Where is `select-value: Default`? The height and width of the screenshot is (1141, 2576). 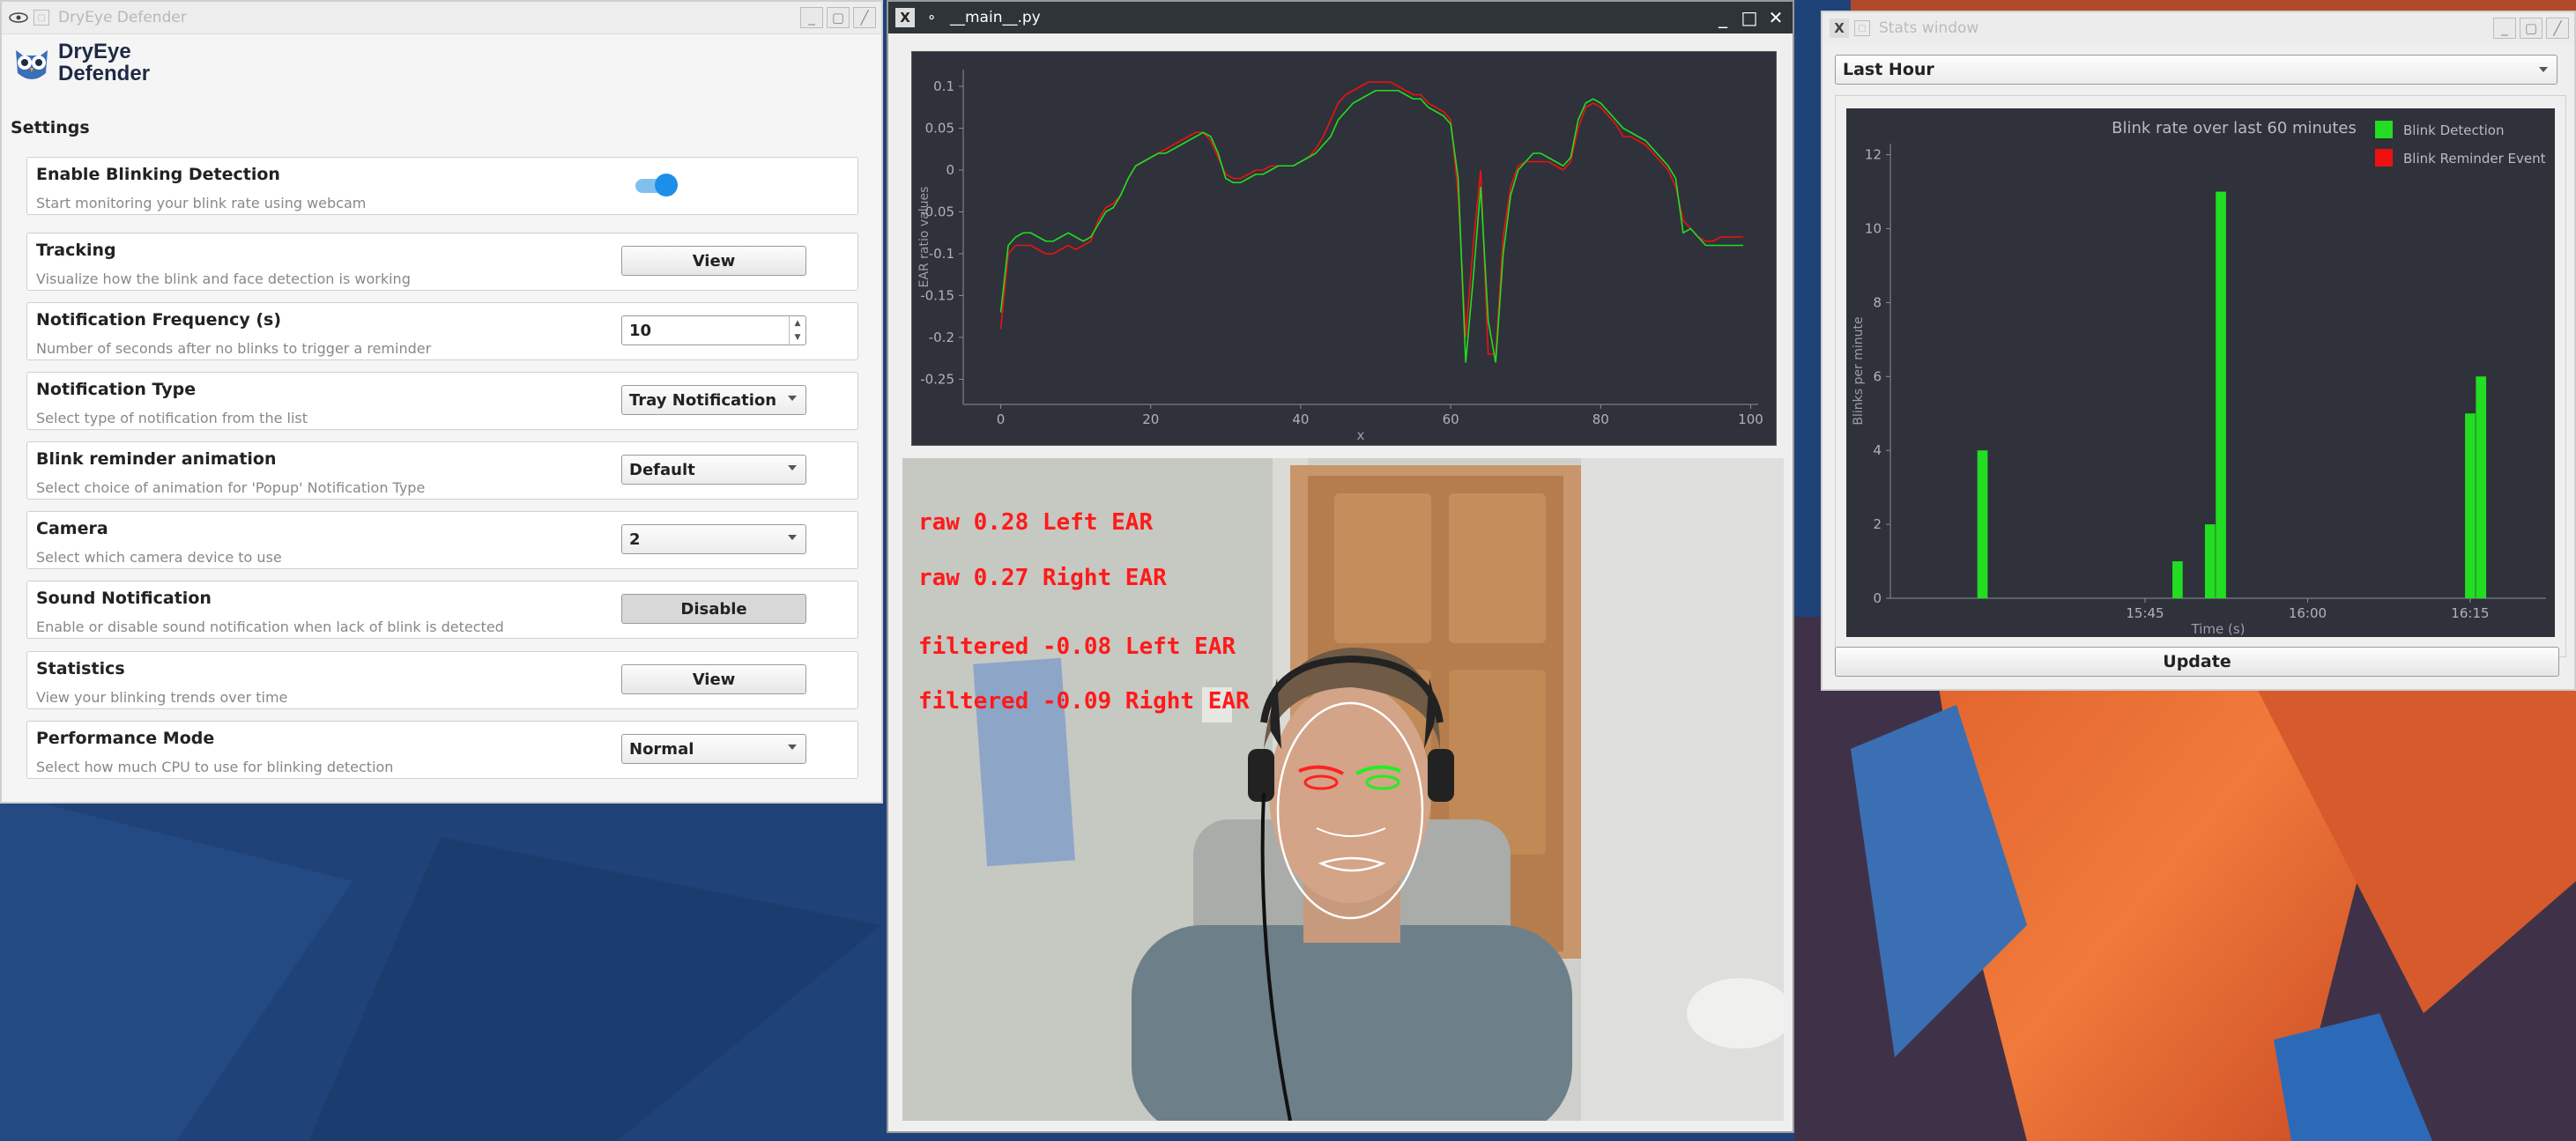 select-value: Default is located at coordinates (662, 470).